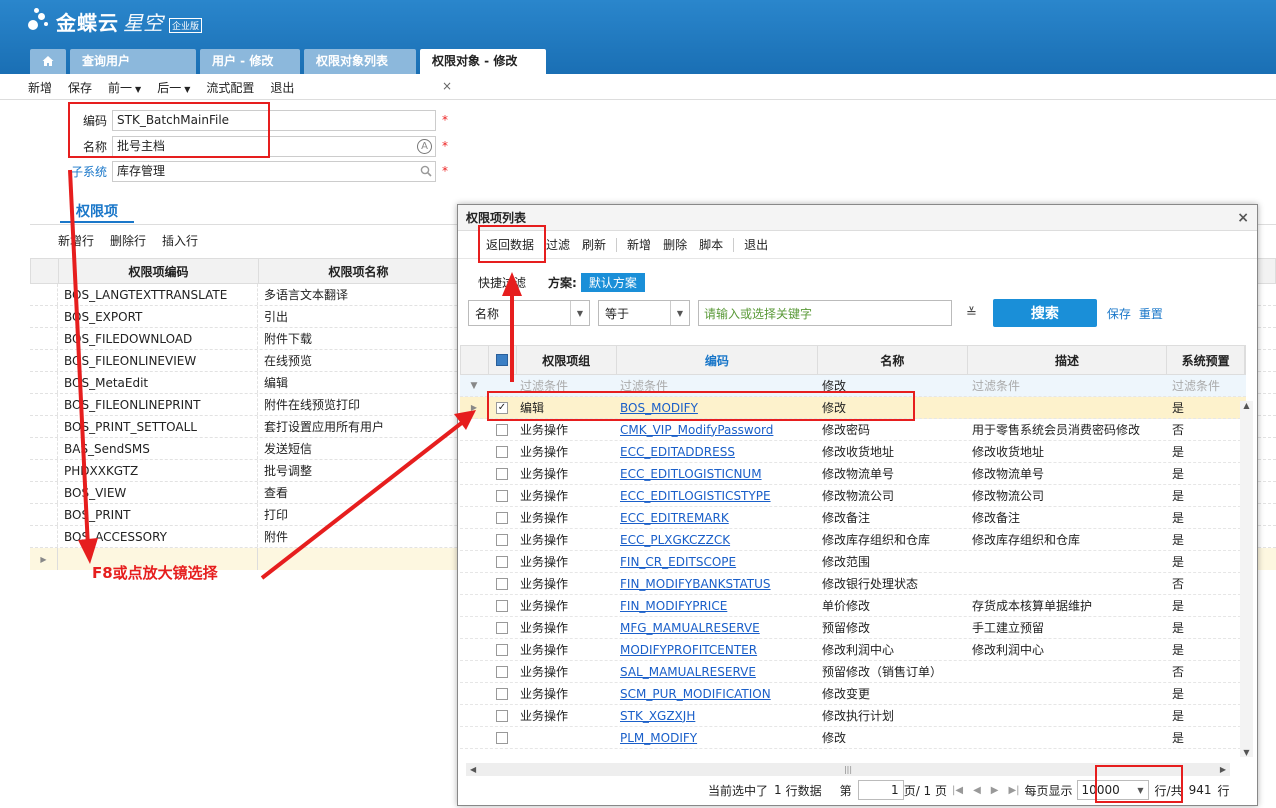  What do you see at coordinates (358, 448) in the screenshot?
I see `cell-perm-name: 发送短信` at bounding box center [358, 448].